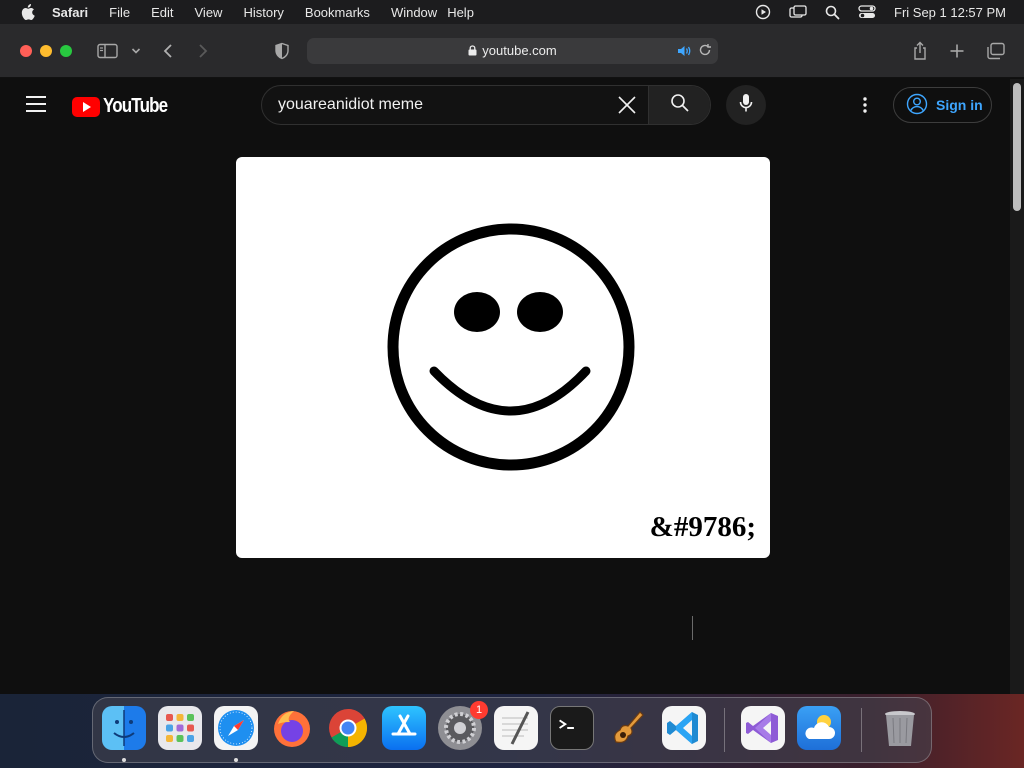 Image resolution: width=1024 pixels, height=768 pixels. What do you see at coordinates (28, 12) in the screenshot?
I see `apple-menu-icon` at bounding box center [28, 12].